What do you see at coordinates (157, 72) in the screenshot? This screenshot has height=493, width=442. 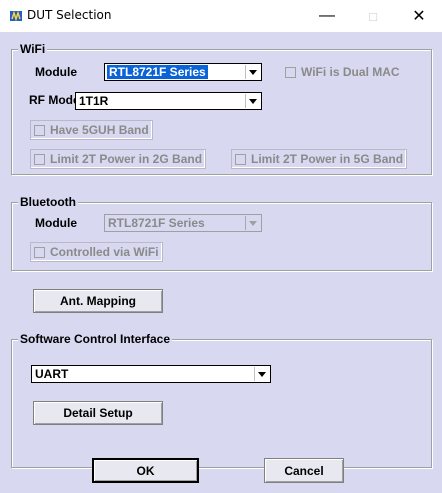 I see `wifi-module-value: RTL8721F Series` at bounding box center [157, 72].